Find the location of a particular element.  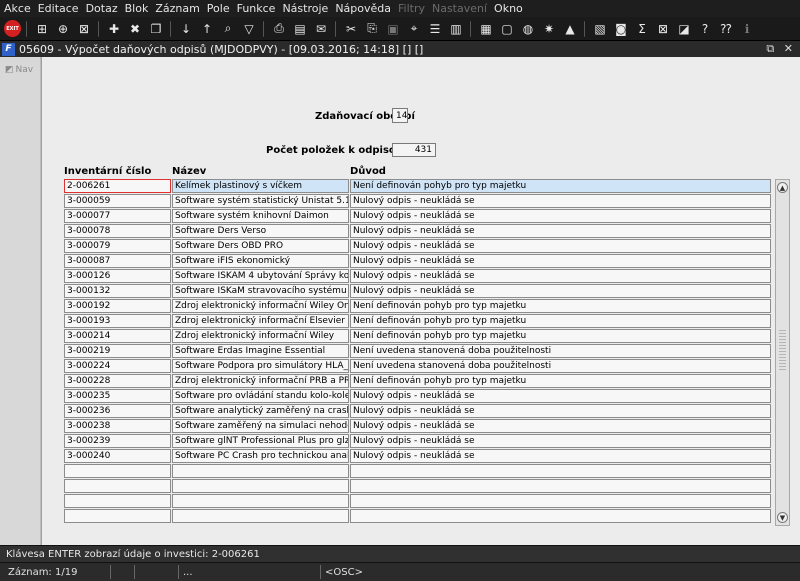

execute-query-icon: ⊕ is located at coordinates (63, 29).